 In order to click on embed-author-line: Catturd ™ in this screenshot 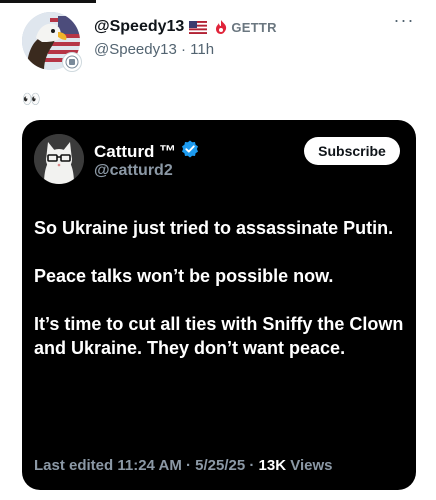, I will do `click(146, 151)`.